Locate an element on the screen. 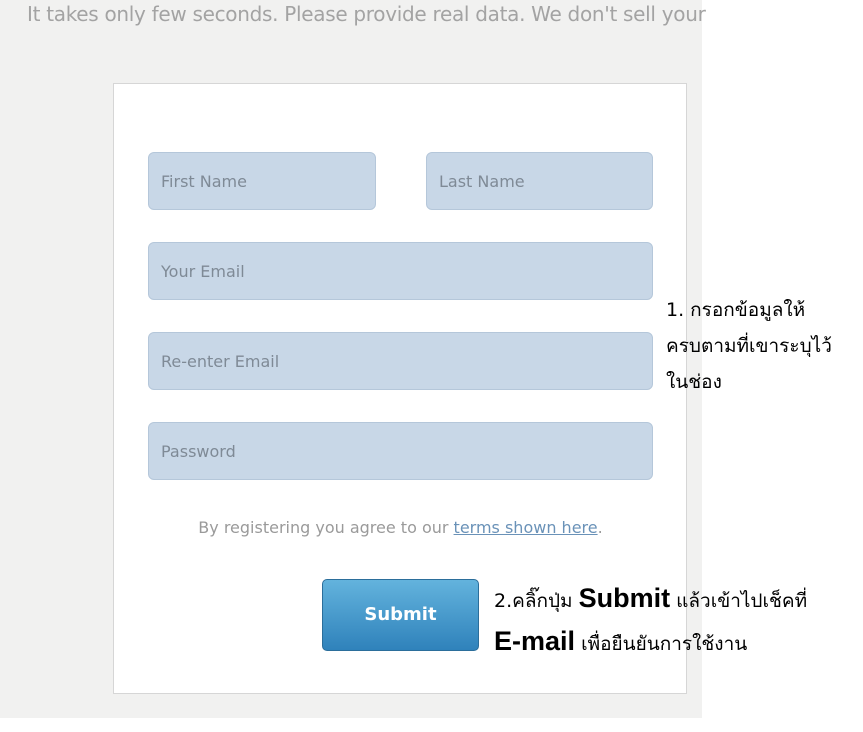 The image size is (863, 732). note2-line1: 2.คลิ๊กปุ่ม Submit แล้วเข้าไปเช็คที่ is located at coordinates (678, 599).